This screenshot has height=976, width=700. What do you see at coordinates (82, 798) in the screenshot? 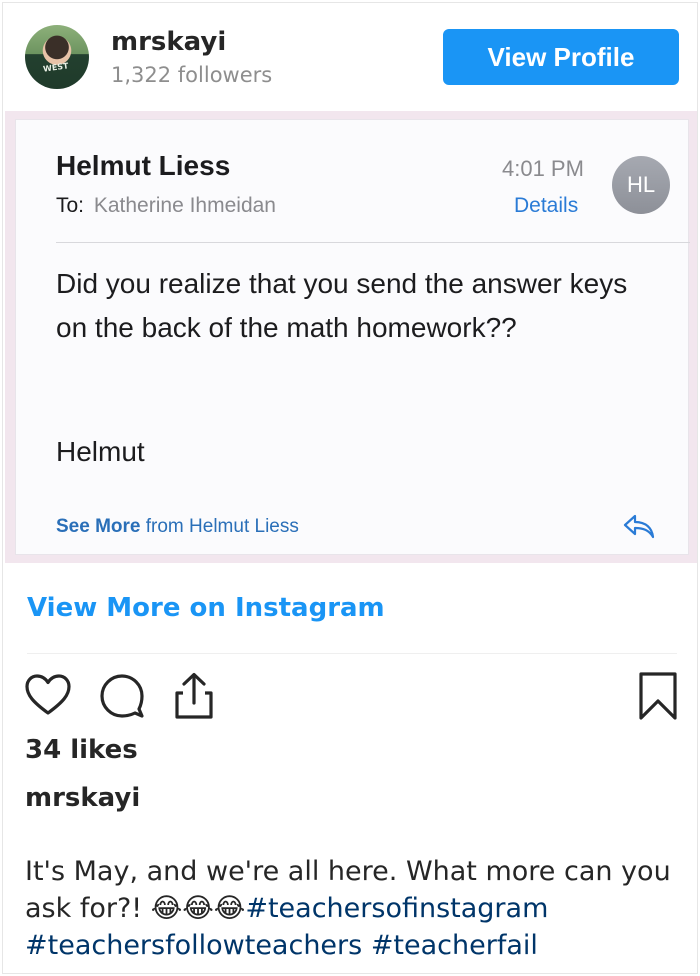
I see `caption-username: mrskayi` at bounding box center [82, 798].